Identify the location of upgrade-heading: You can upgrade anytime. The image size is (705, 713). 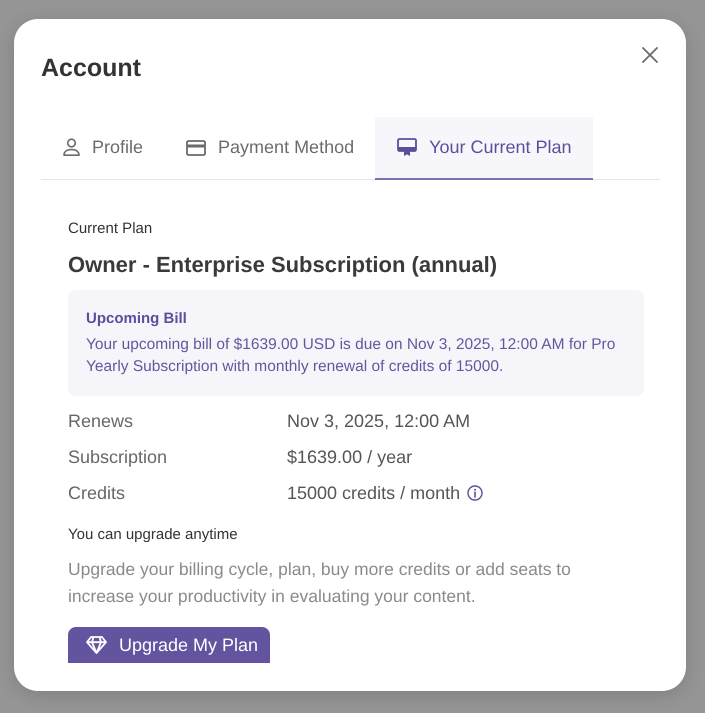
(153, 535).